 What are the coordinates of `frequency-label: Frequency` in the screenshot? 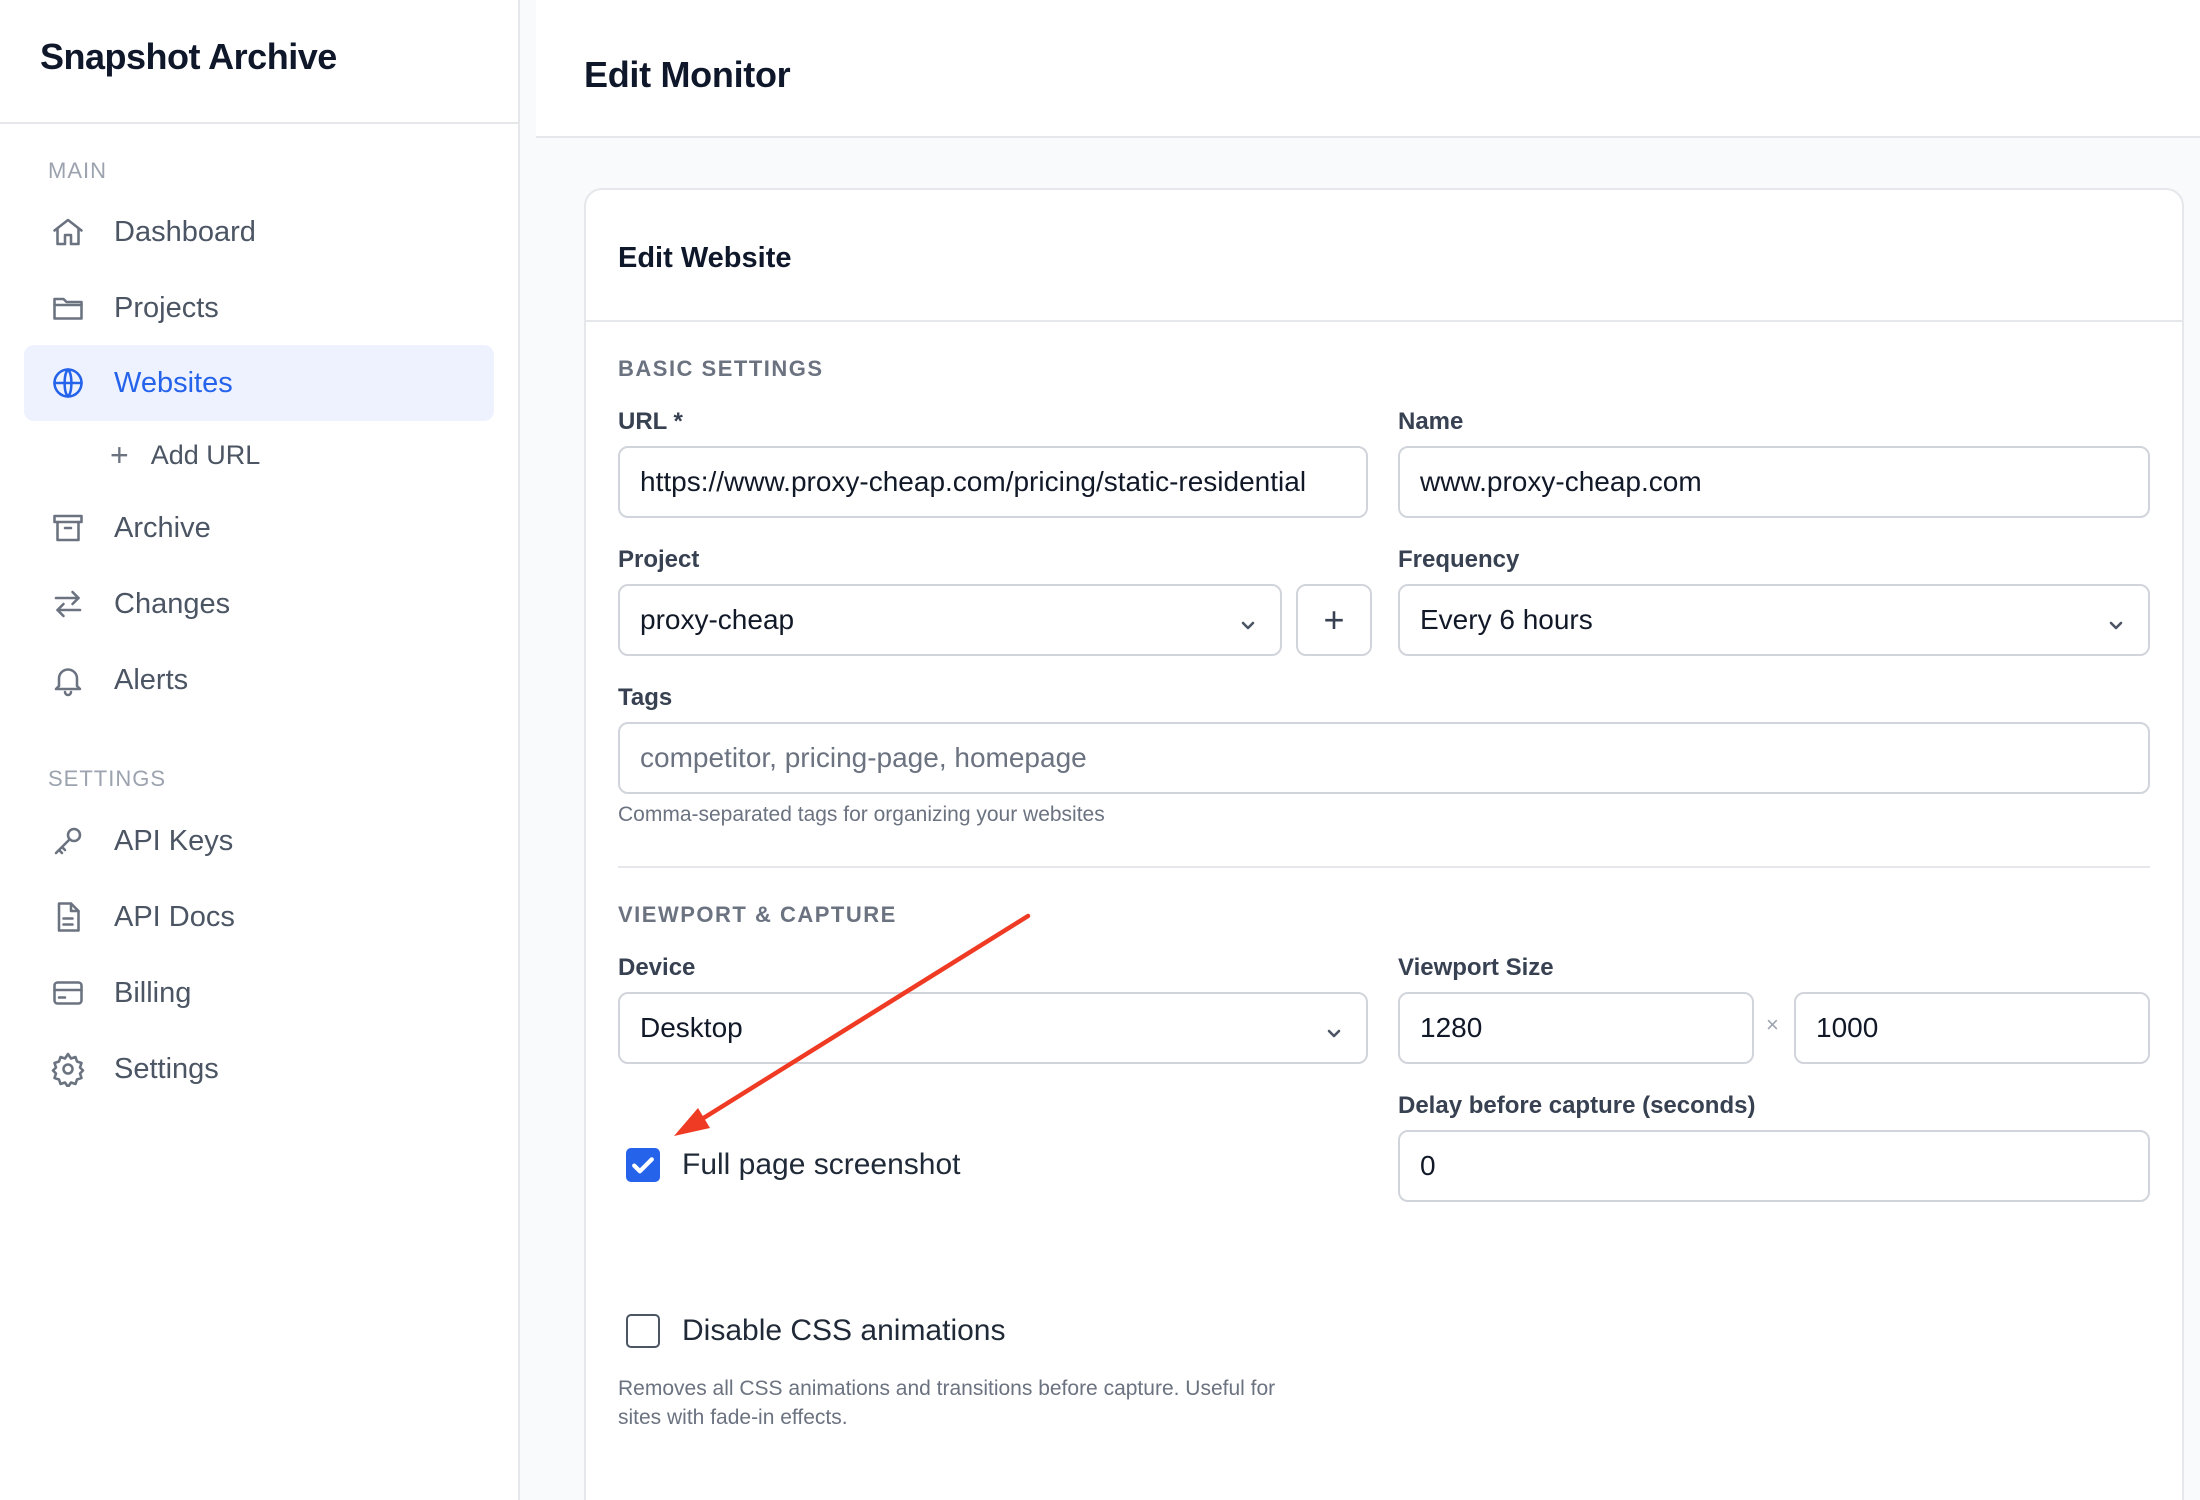 It's located at (1459, 559).